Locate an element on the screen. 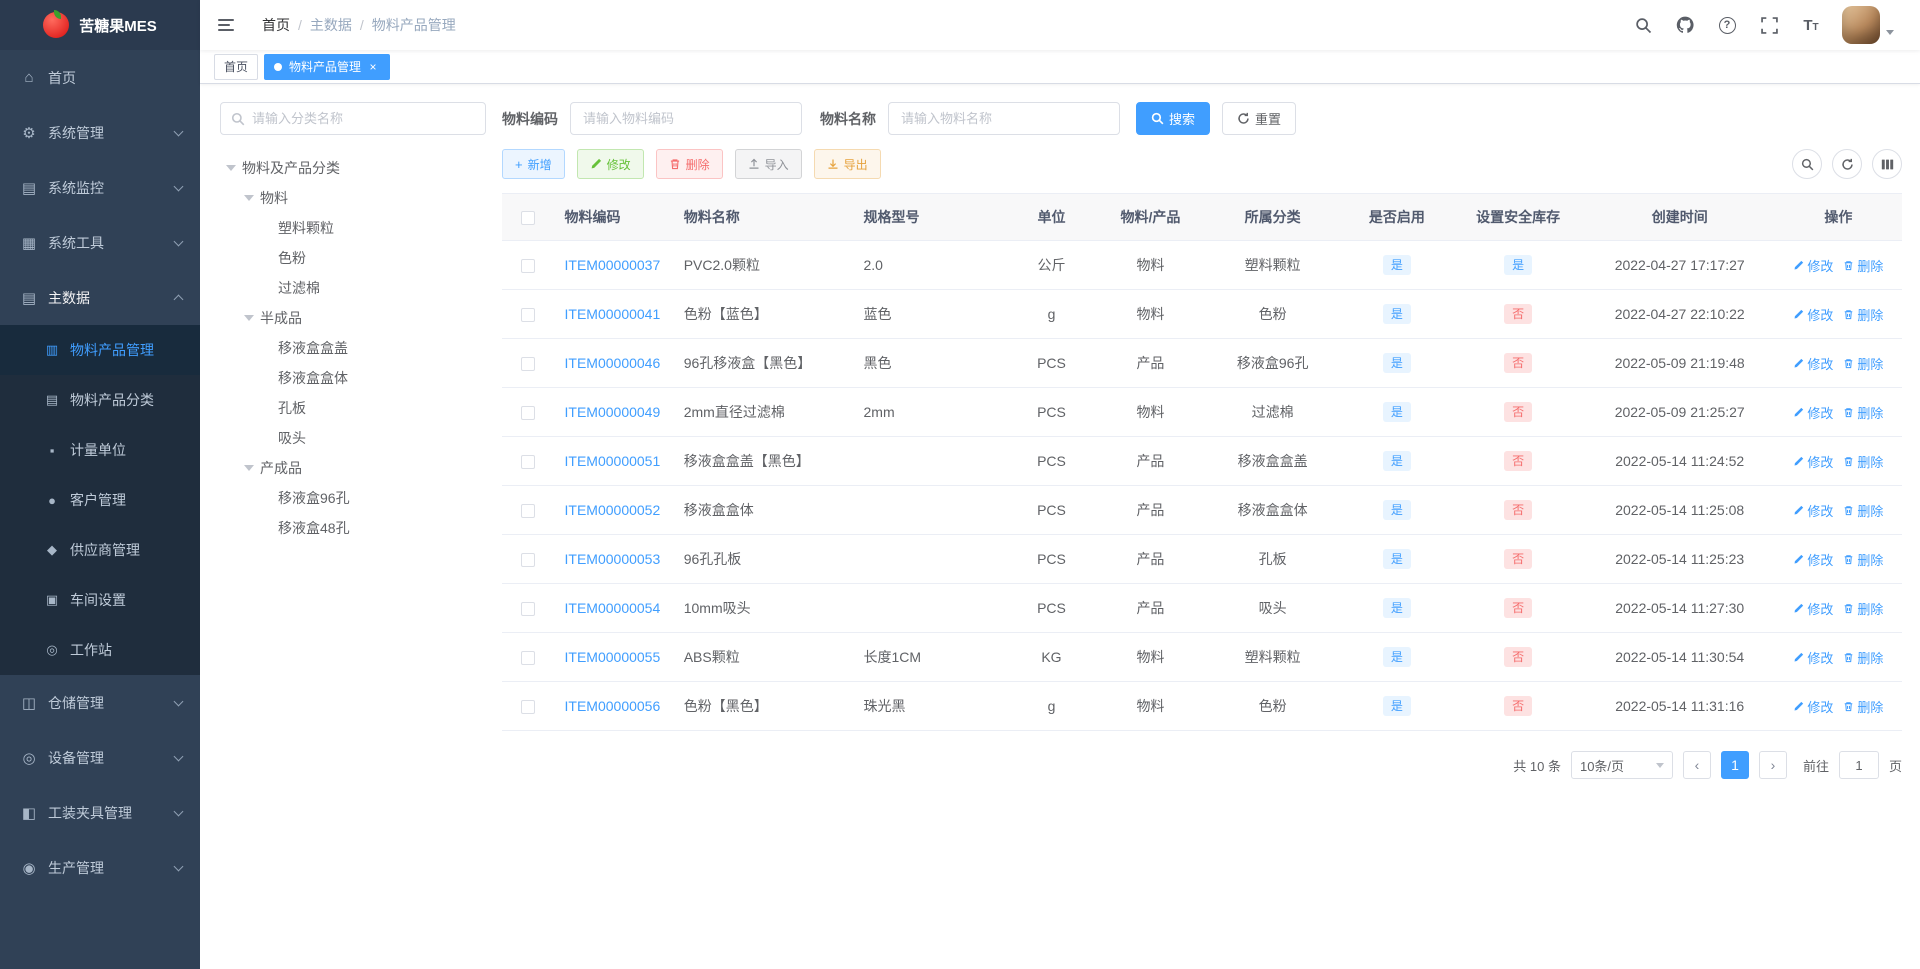 The image size is (1920, 969). material-code-link: ITEM00000046 is located at coordinates (613, 363).